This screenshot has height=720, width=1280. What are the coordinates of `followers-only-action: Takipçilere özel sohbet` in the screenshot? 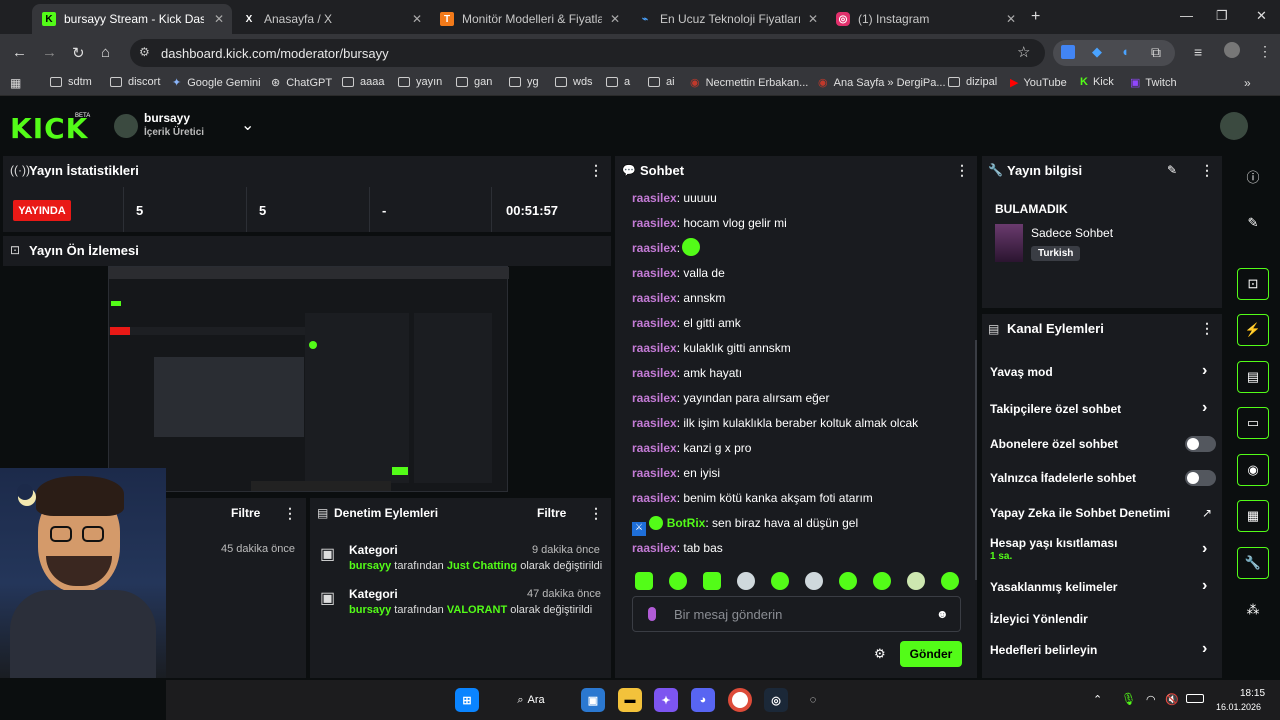 It's located at (1055, 409).